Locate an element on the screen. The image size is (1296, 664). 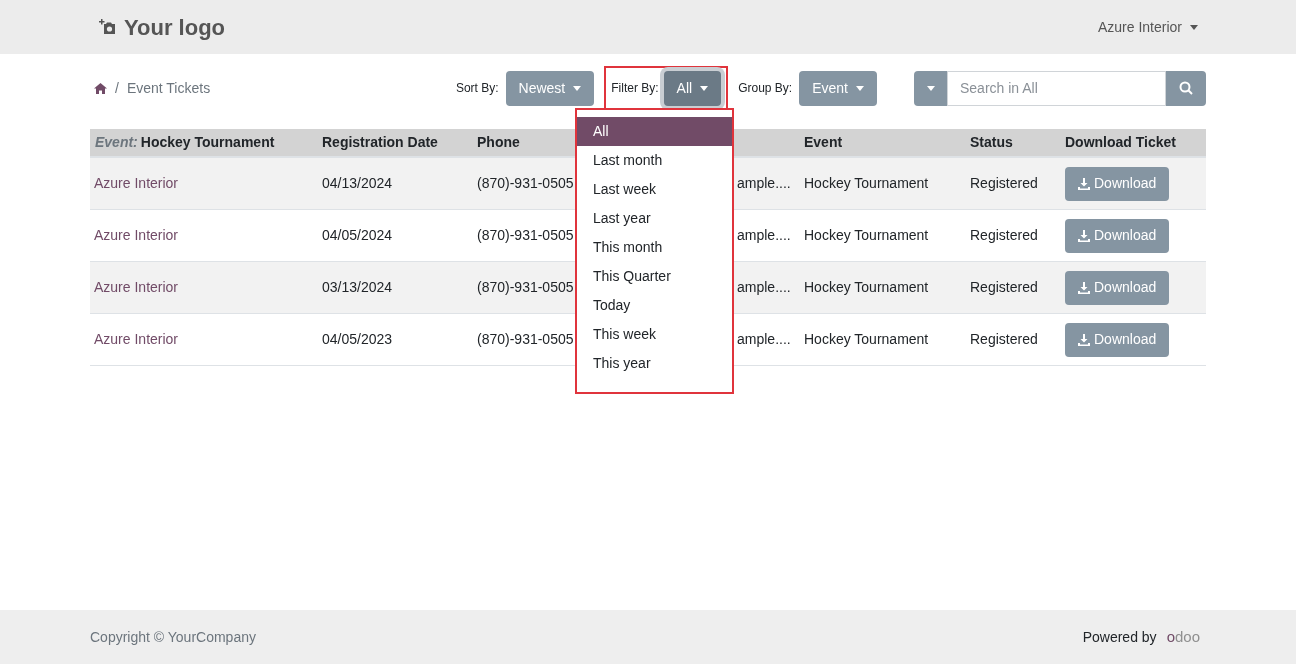
filter-menu-item: This month is located at coordinates (654, 247).